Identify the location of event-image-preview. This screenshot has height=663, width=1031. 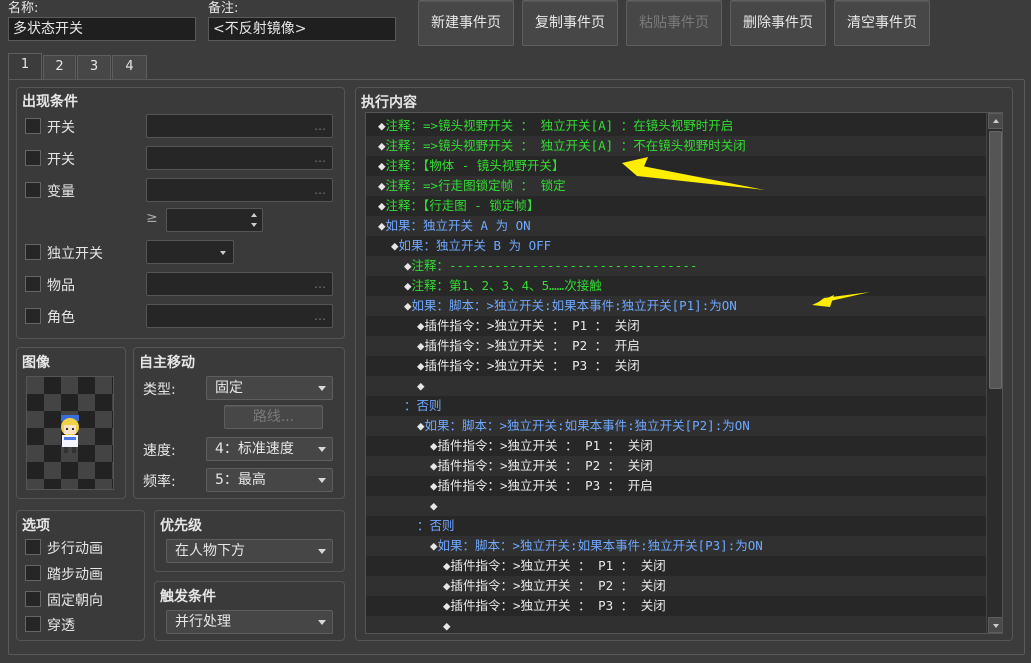
(70, 433).